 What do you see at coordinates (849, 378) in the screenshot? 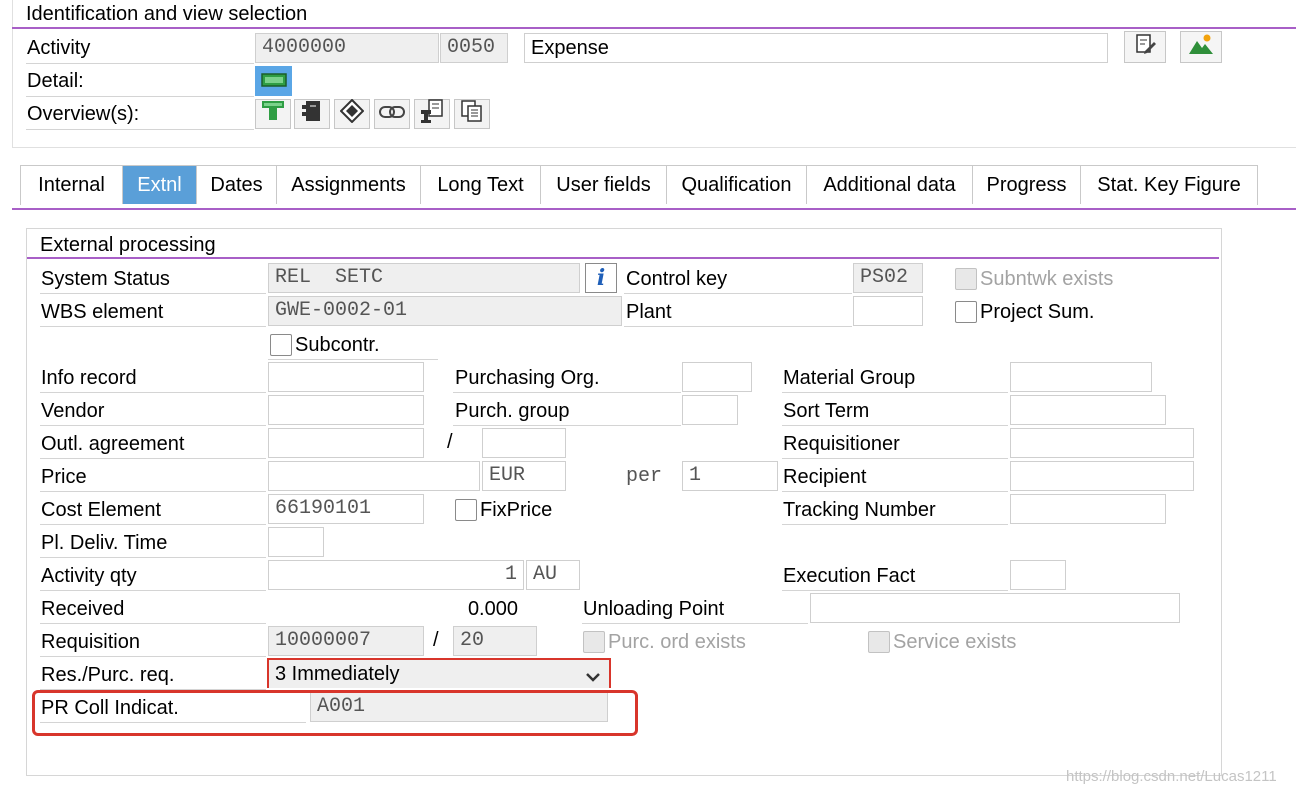
I see `material-group-label: Material Group` at bounding box center [849, 378].